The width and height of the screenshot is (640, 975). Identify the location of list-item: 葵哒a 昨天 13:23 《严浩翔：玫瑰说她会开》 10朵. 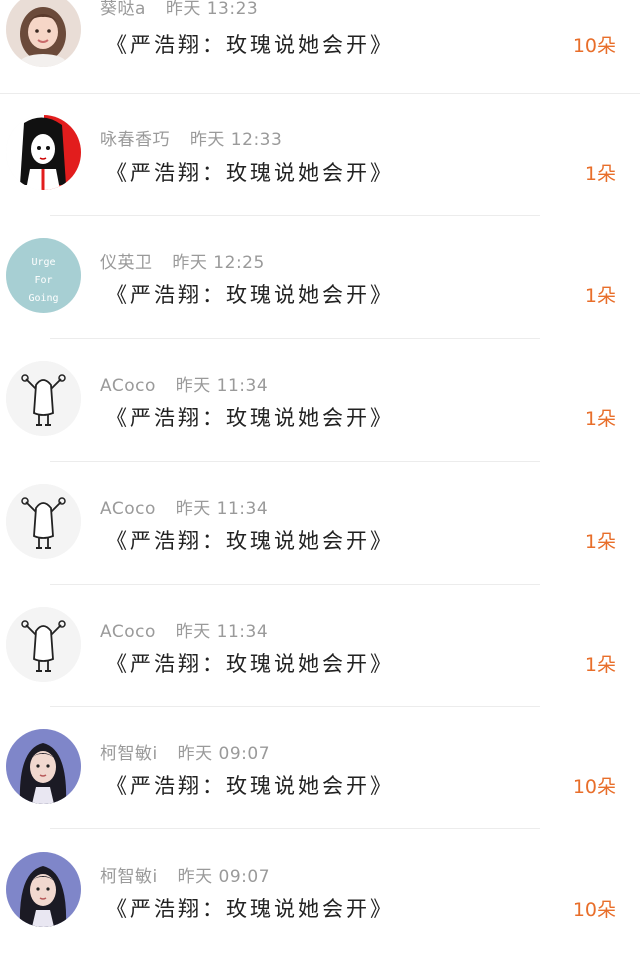
(320, 57).